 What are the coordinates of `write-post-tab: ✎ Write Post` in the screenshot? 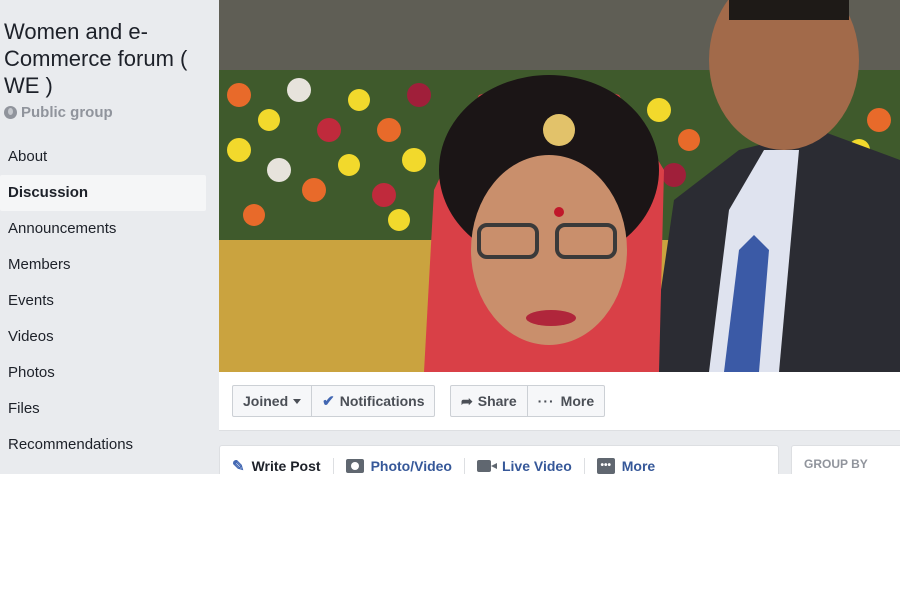 It's located at (282, 465).